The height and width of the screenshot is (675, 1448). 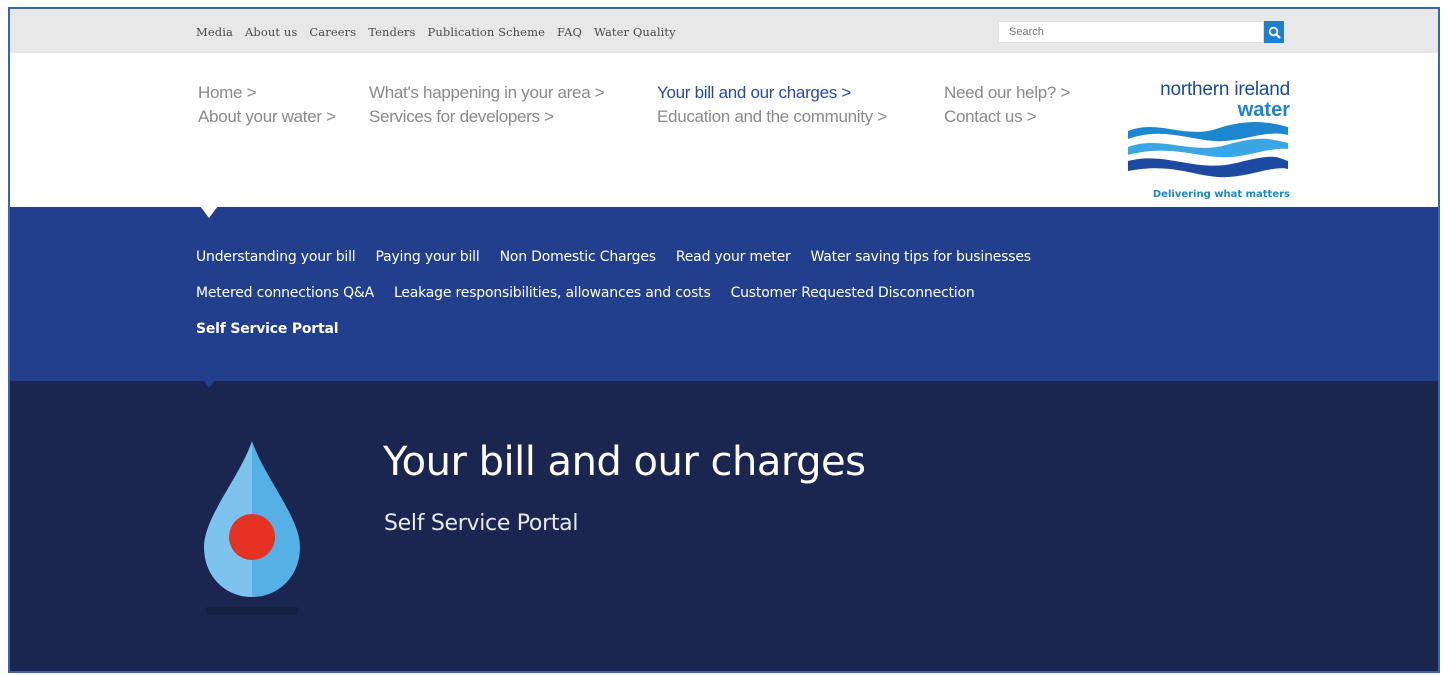 What do you see at coordinates (209, 384) in the screenshot?
I see `subnav-pointer` at bounding box center [209, 384].